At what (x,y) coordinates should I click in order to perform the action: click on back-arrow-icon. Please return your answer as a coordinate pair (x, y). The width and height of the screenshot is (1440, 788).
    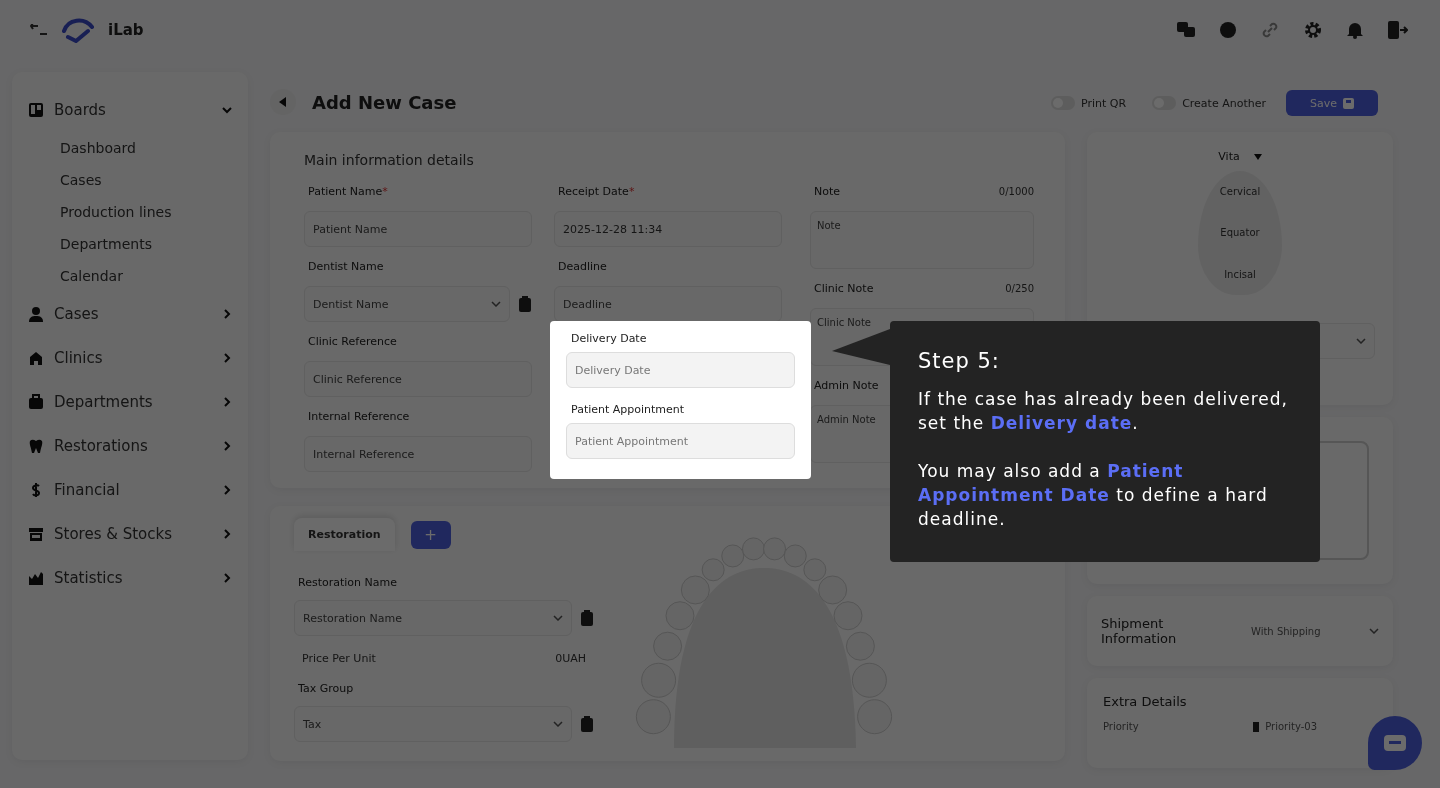
    Looking at the image, I should click on (283, 102).